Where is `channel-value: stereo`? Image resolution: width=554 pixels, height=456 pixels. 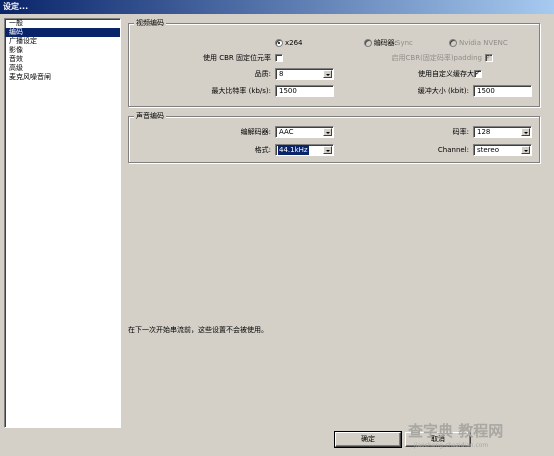 channel-value: stereo is located at coordinates (488, 150).